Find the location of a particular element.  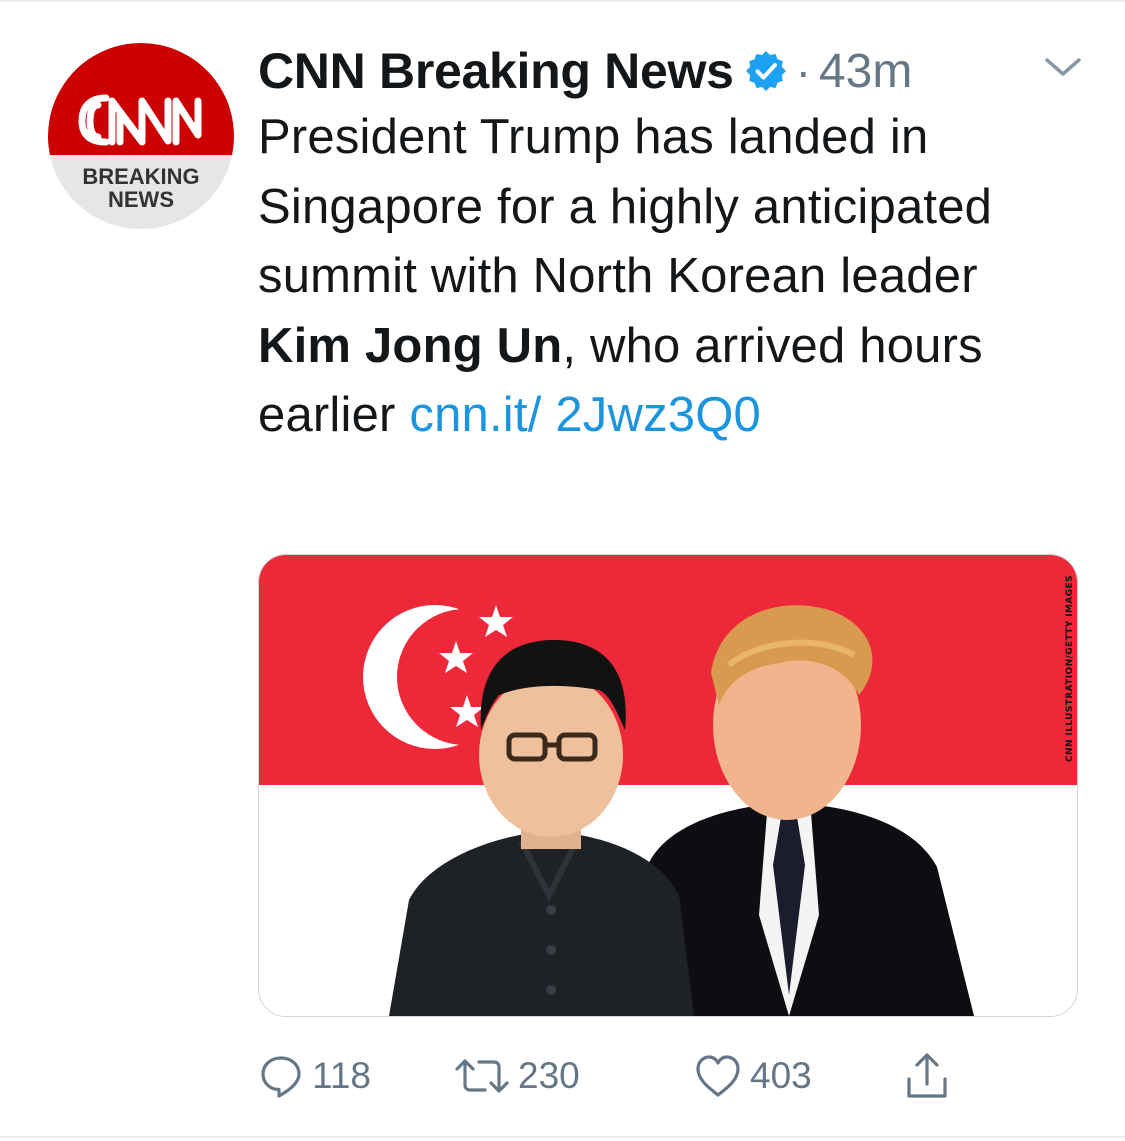

top-divider is located at coordinates (562, 1).